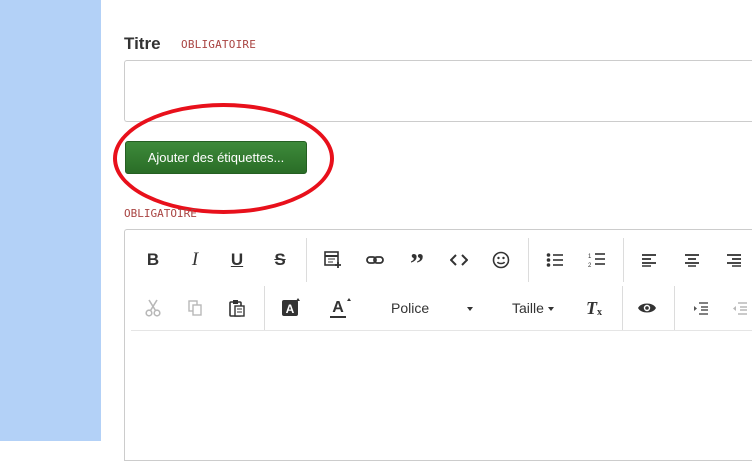 This screenshot has height=461, width=752. What do you see at coordinates (142, 43) in the screenshot?
I see `title-label: Titre` at bounding box center [142, 43].